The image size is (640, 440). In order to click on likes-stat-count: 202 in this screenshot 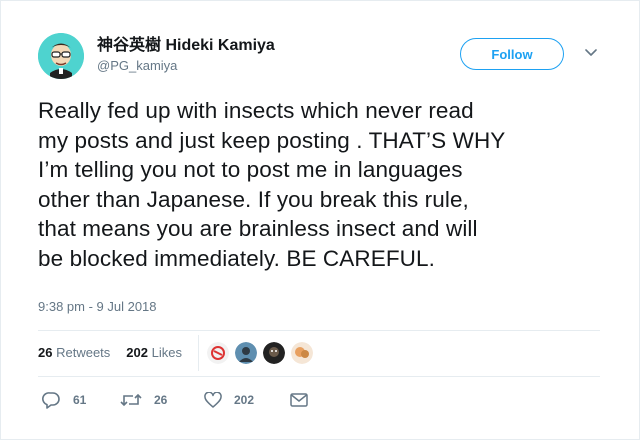, I will do `click(137, 352)`.